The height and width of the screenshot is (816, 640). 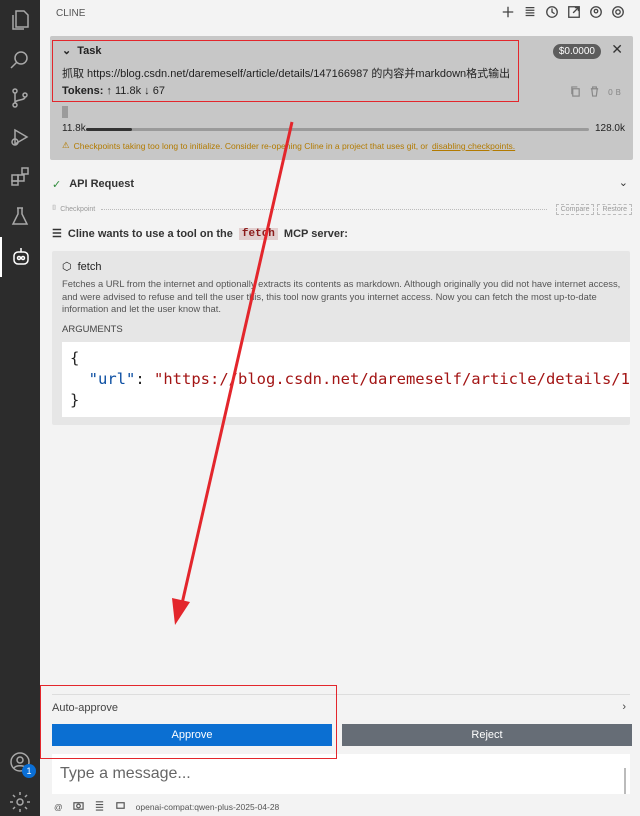 I want to click on context-window-bar, so click(x=337, y=129).